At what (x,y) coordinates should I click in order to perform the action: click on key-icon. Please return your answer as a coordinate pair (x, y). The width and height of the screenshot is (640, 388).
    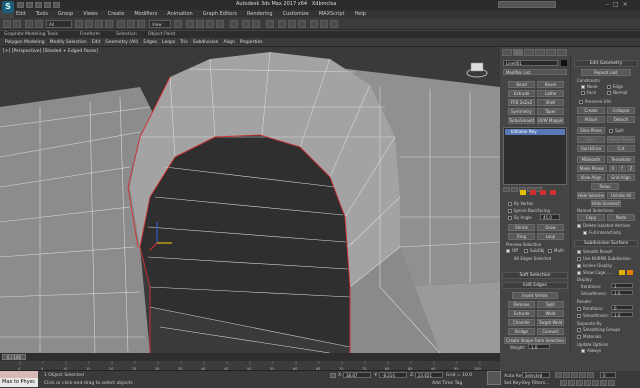
    Looking at the image, I should click on (494, 378).